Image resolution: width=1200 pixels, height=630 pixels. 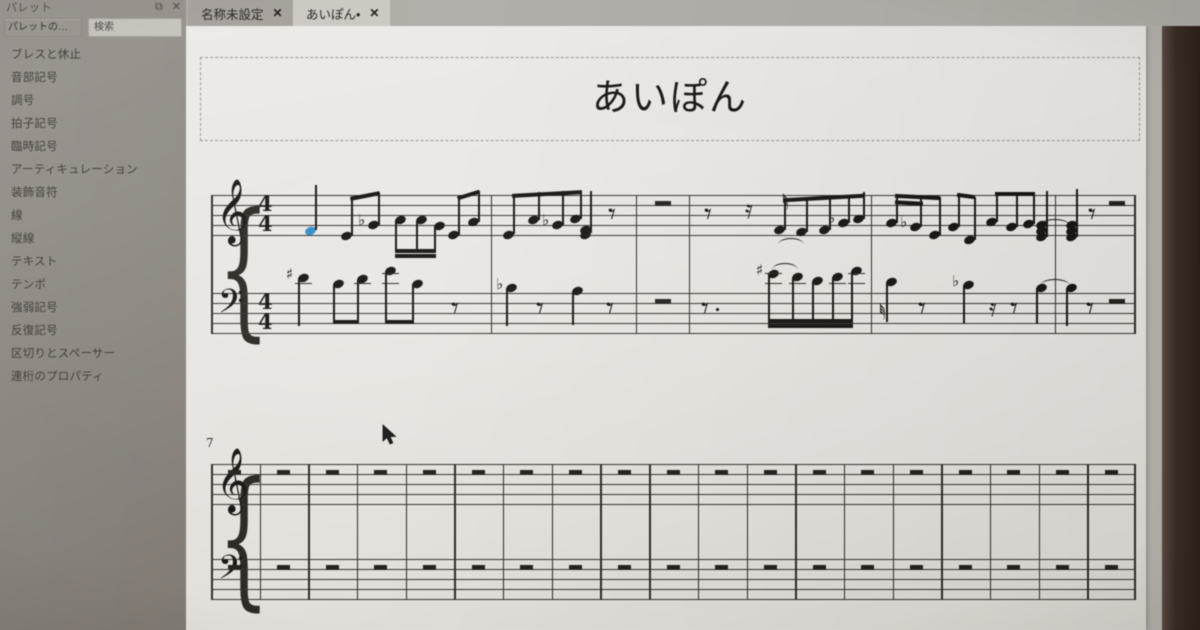 I want to click on undock-icon: ⧉, so click(x=159, y=7).